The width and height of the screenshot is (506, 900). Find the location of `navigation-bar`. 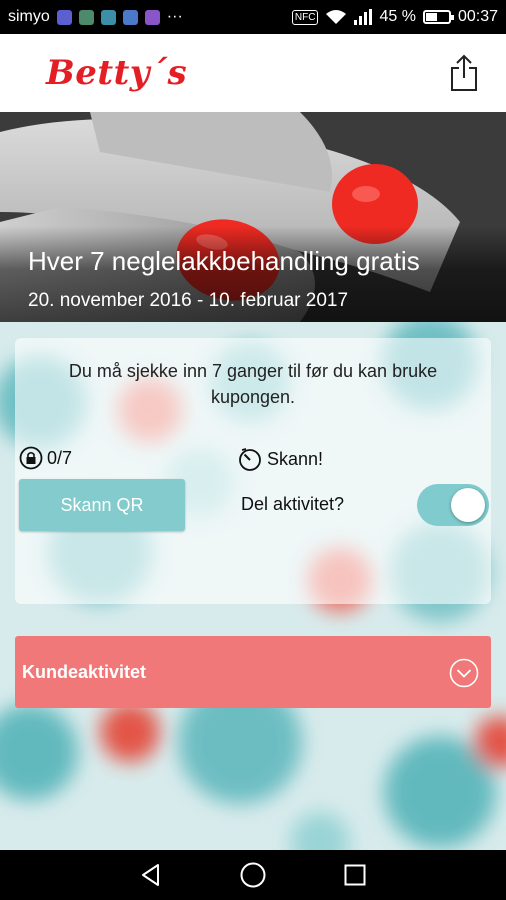

navigation-bar is located at coordinates (253, 875).